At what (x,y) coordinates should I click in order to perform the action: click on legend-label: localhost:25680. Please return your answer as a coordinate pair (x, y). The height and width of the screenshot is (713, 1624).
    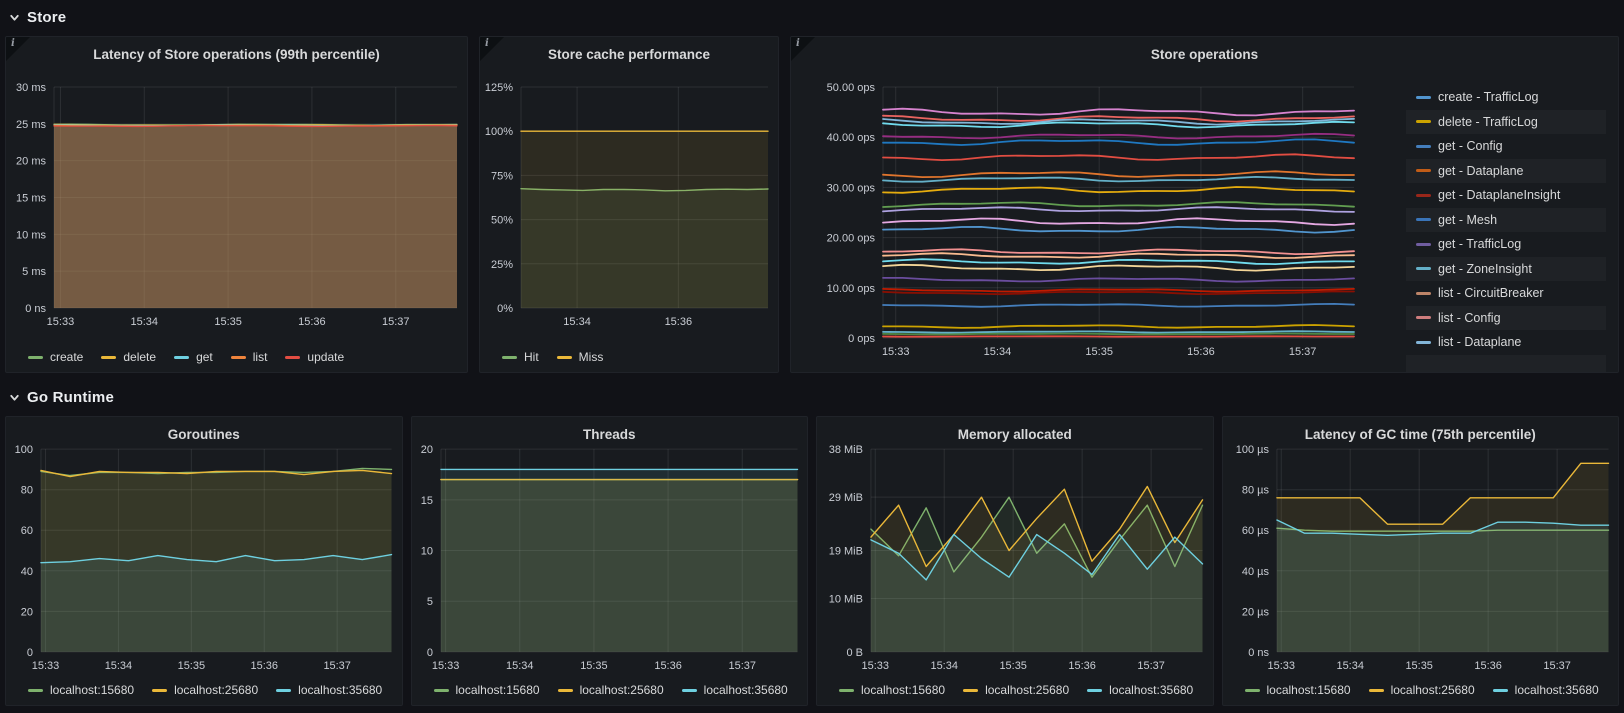
    Looking at the image, I should click on (1432, 690).